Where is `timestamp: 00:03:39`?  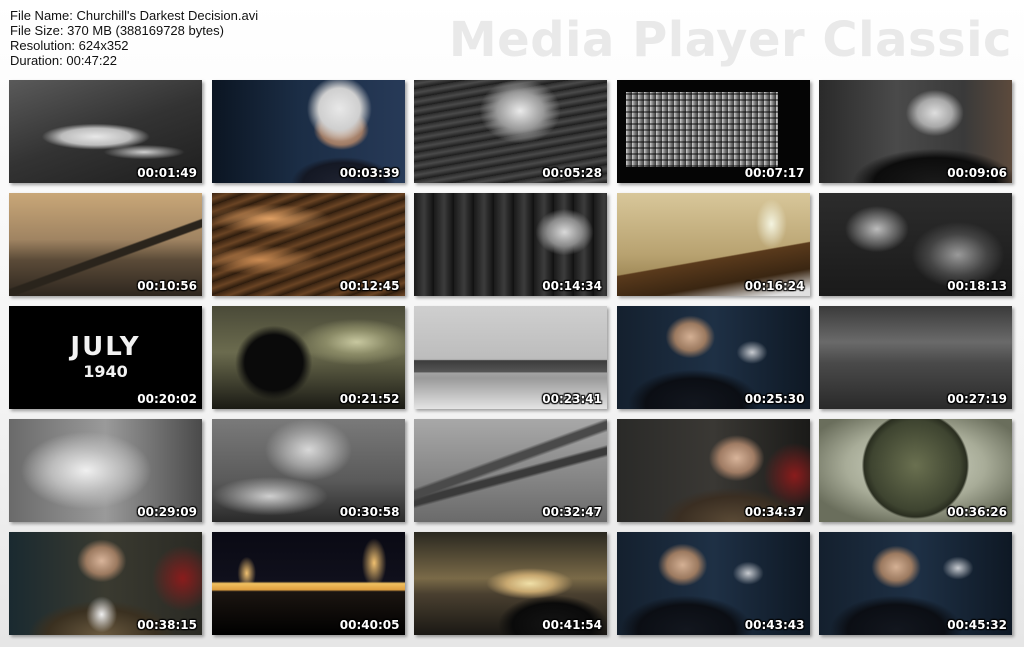
timestamp: 00:03:39 is located at coordinates (369, 173).